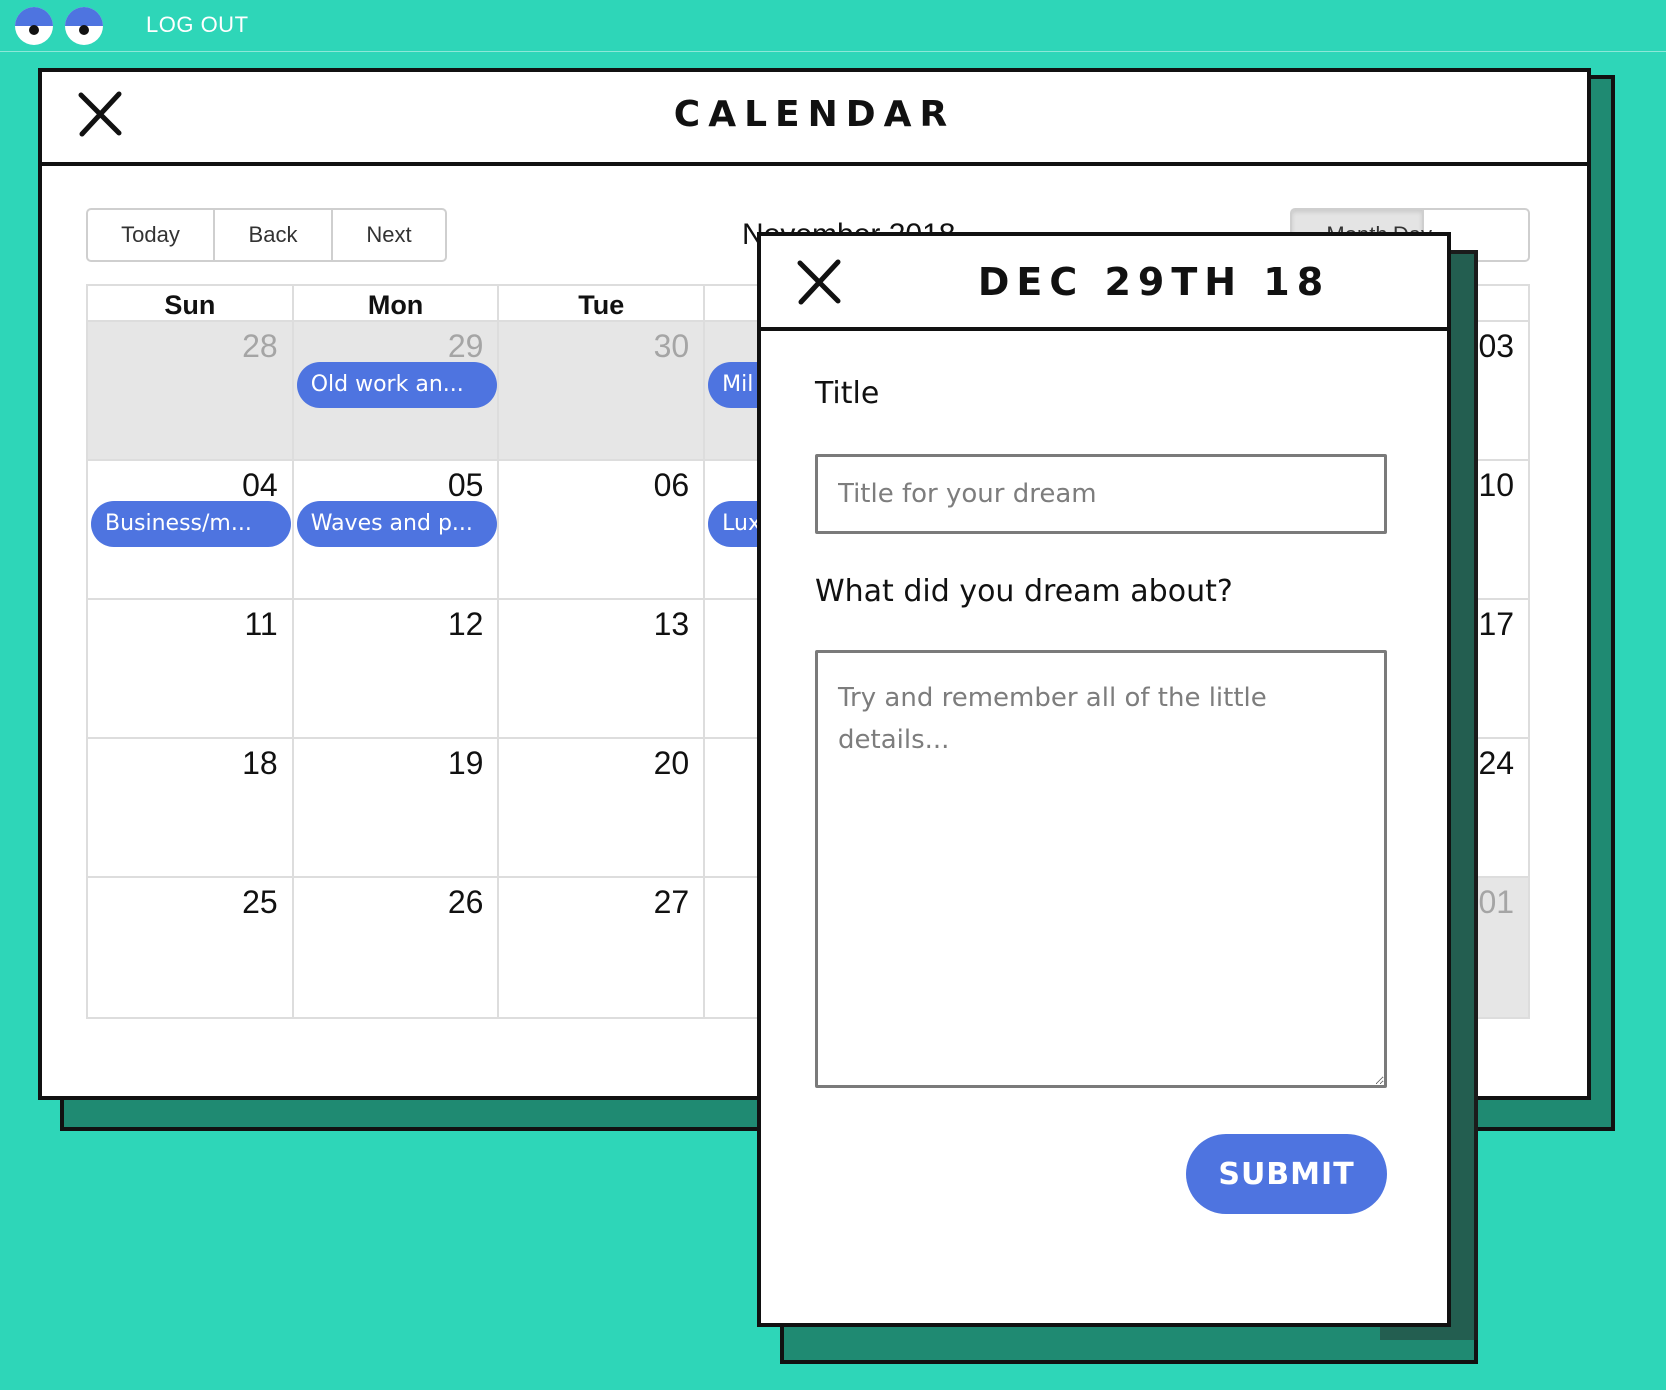 This screenshot has height=1390, width=1666. What do you see at coordinates (1101, 869) in the screenshot?
I see `dream-details-textarea` at bounding box center [1101, 869].